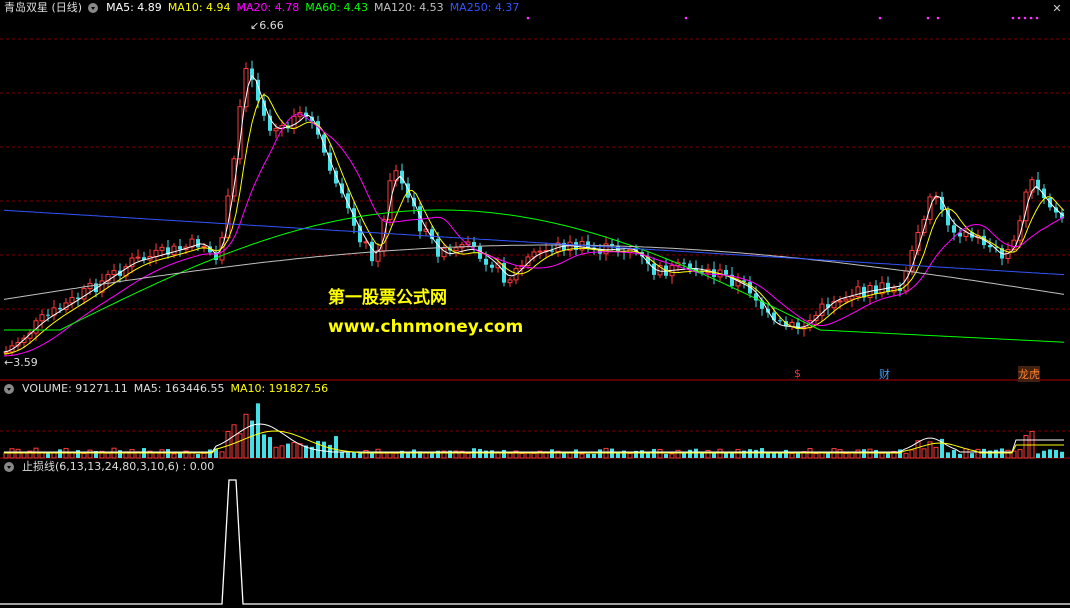 The height and width of the screenshot is (608, 1070). I want to click on watermark-line1: 第一股票公式网, so click(387, 298).